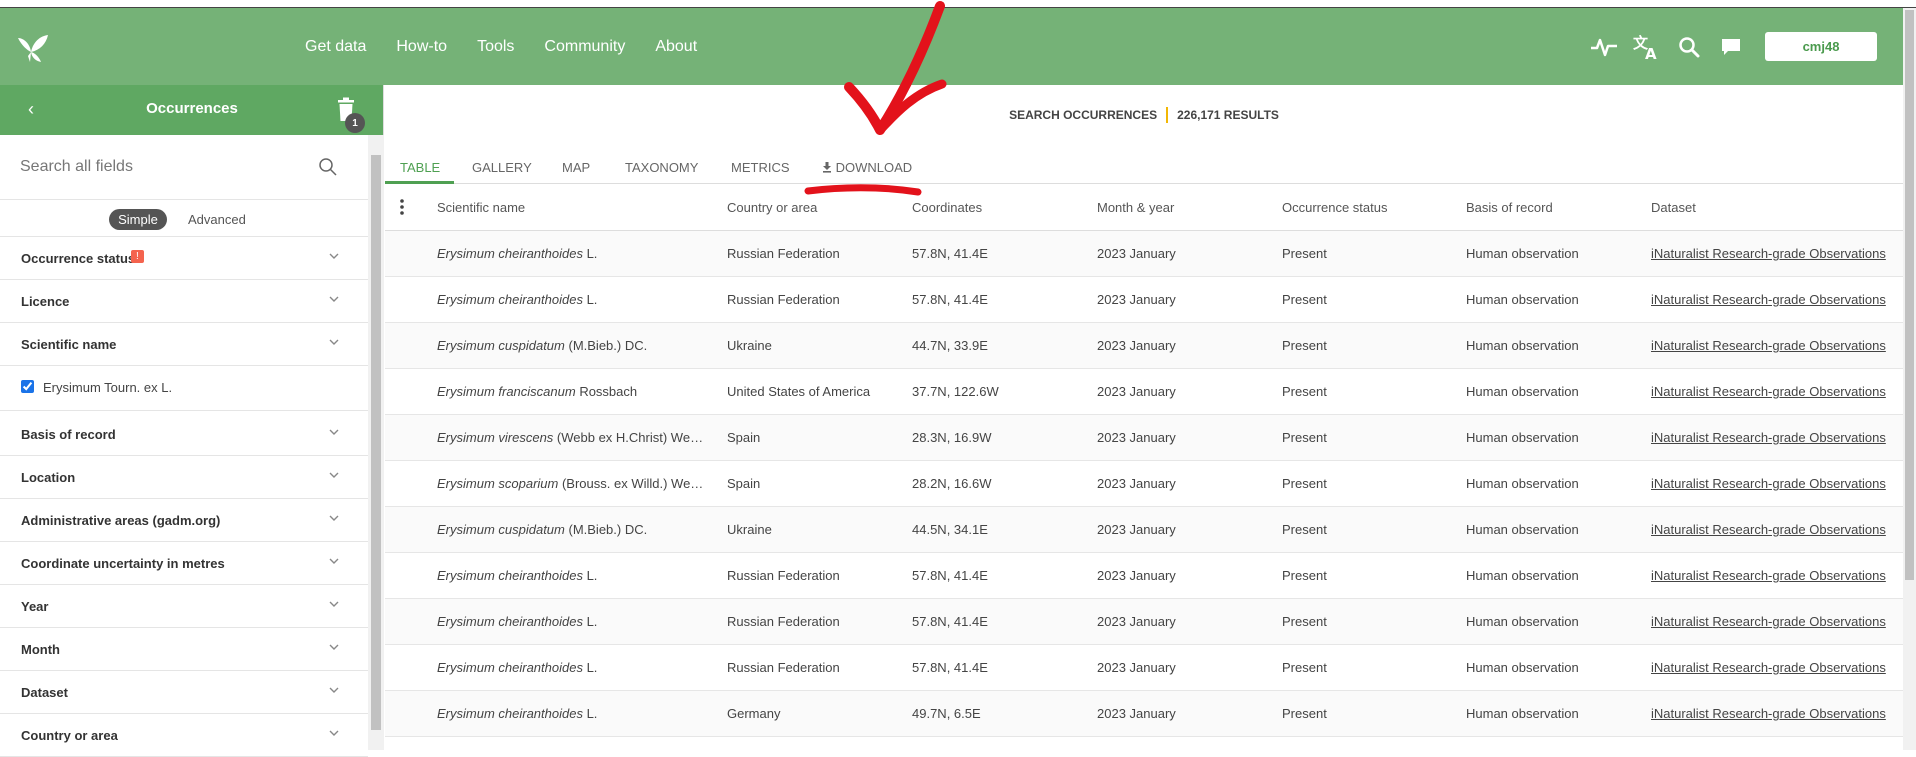  Describe the element at coordinates (947, 207) in the screenshot. I see `col-coordinates: Coordinates` at that location.